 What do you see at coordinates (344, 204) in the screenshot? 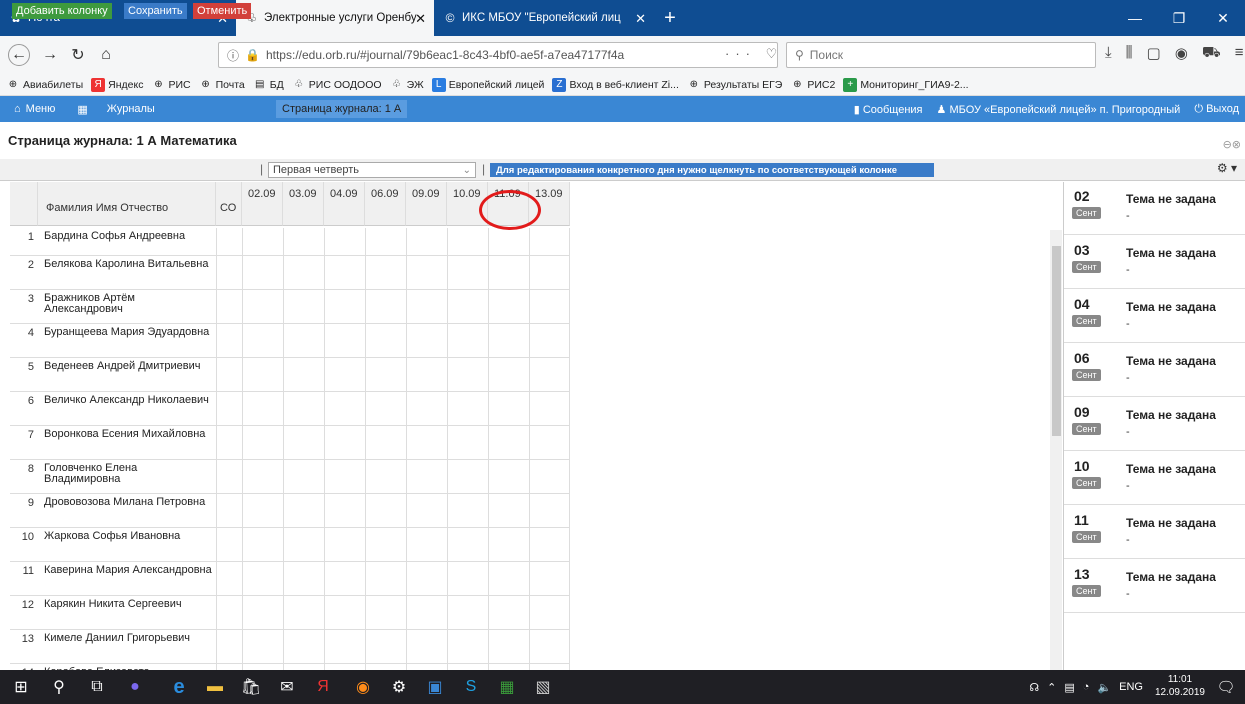
I see `date-column-header: 04.09` at bounding box center [344, 204].